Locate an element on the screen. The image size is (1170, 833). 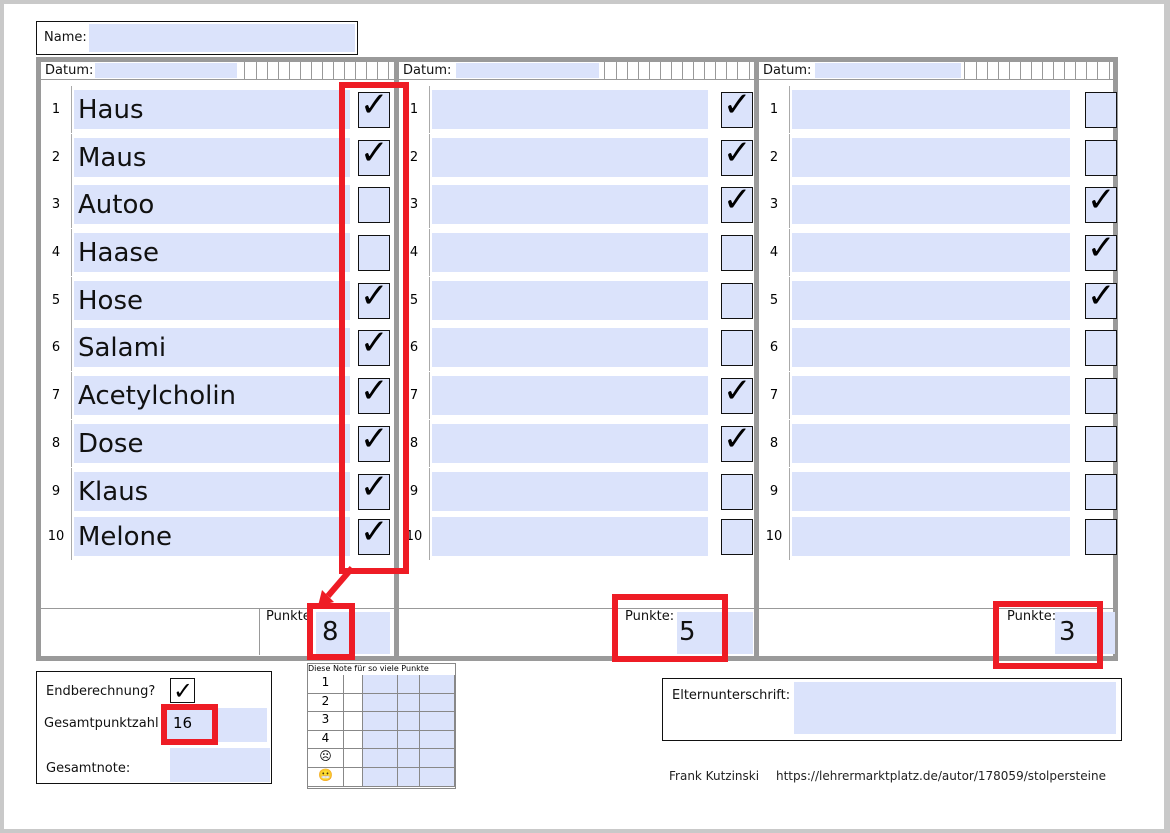
check-icon: ✓ is located at coordinates (1101, 200).